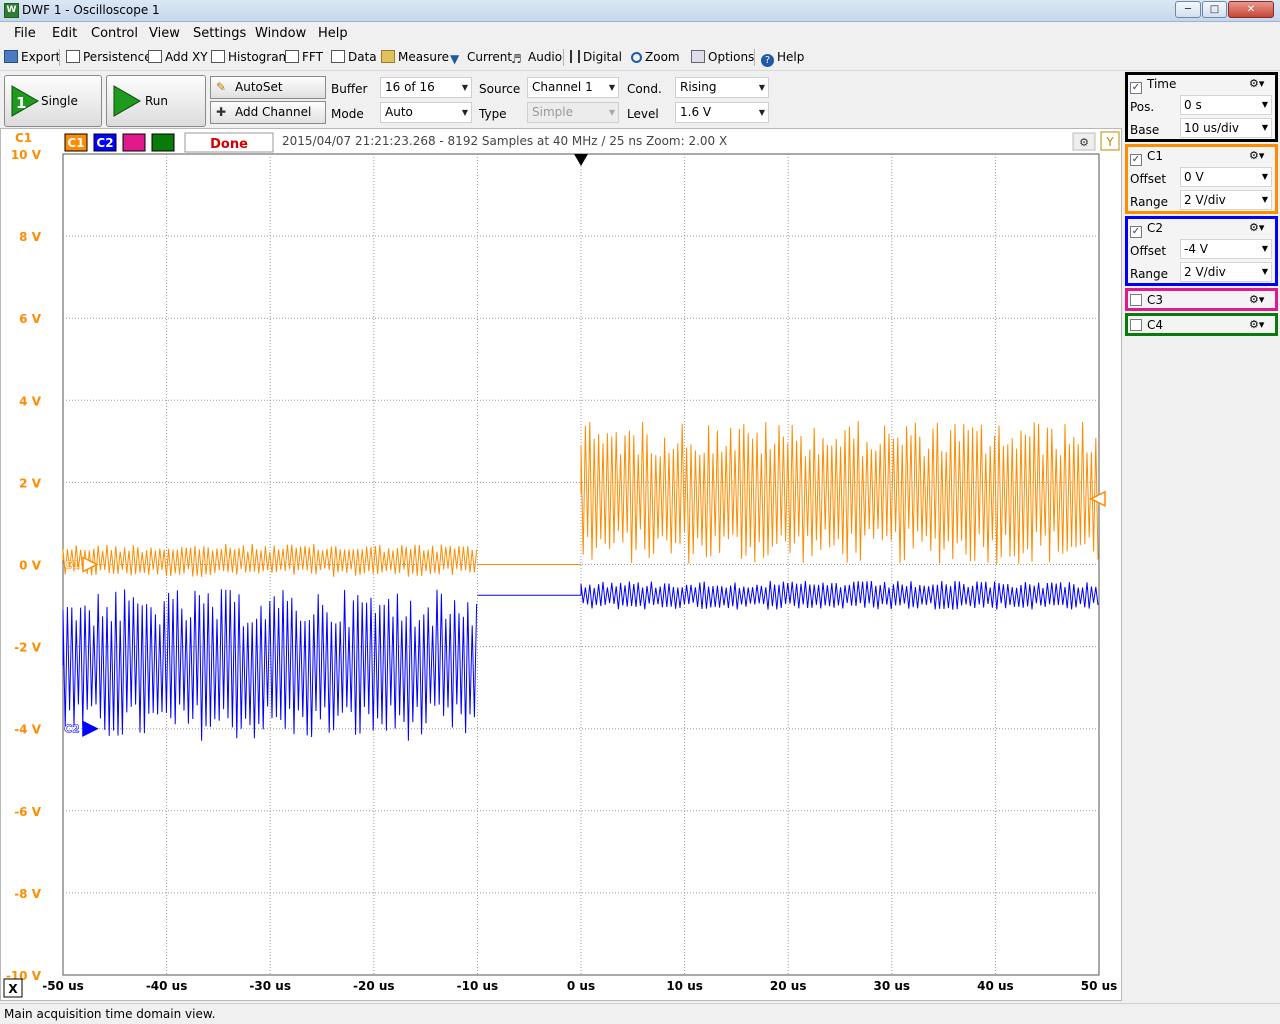 The width and height of the screenshot is (1280, 1024). I want to click on c2-header: ✓ C2, so click(1146, 229).